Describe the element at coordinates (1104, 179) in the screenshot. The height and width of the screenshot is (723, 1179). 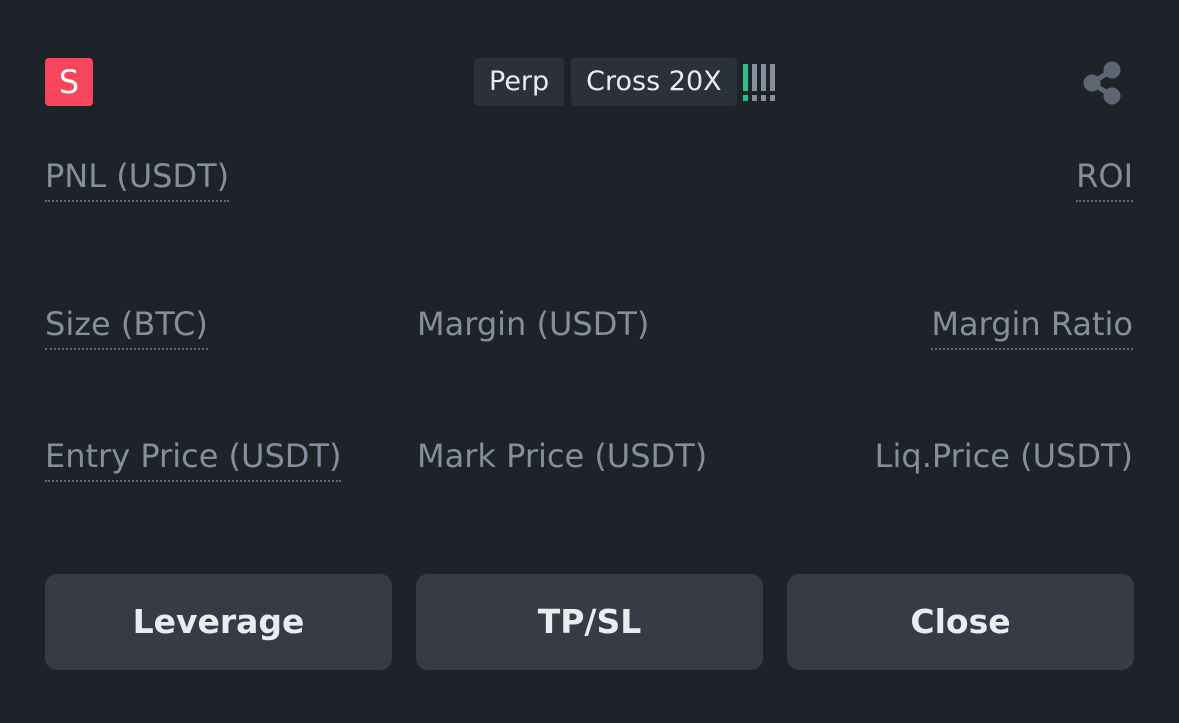
I see `roi-label: ROI` at that location.